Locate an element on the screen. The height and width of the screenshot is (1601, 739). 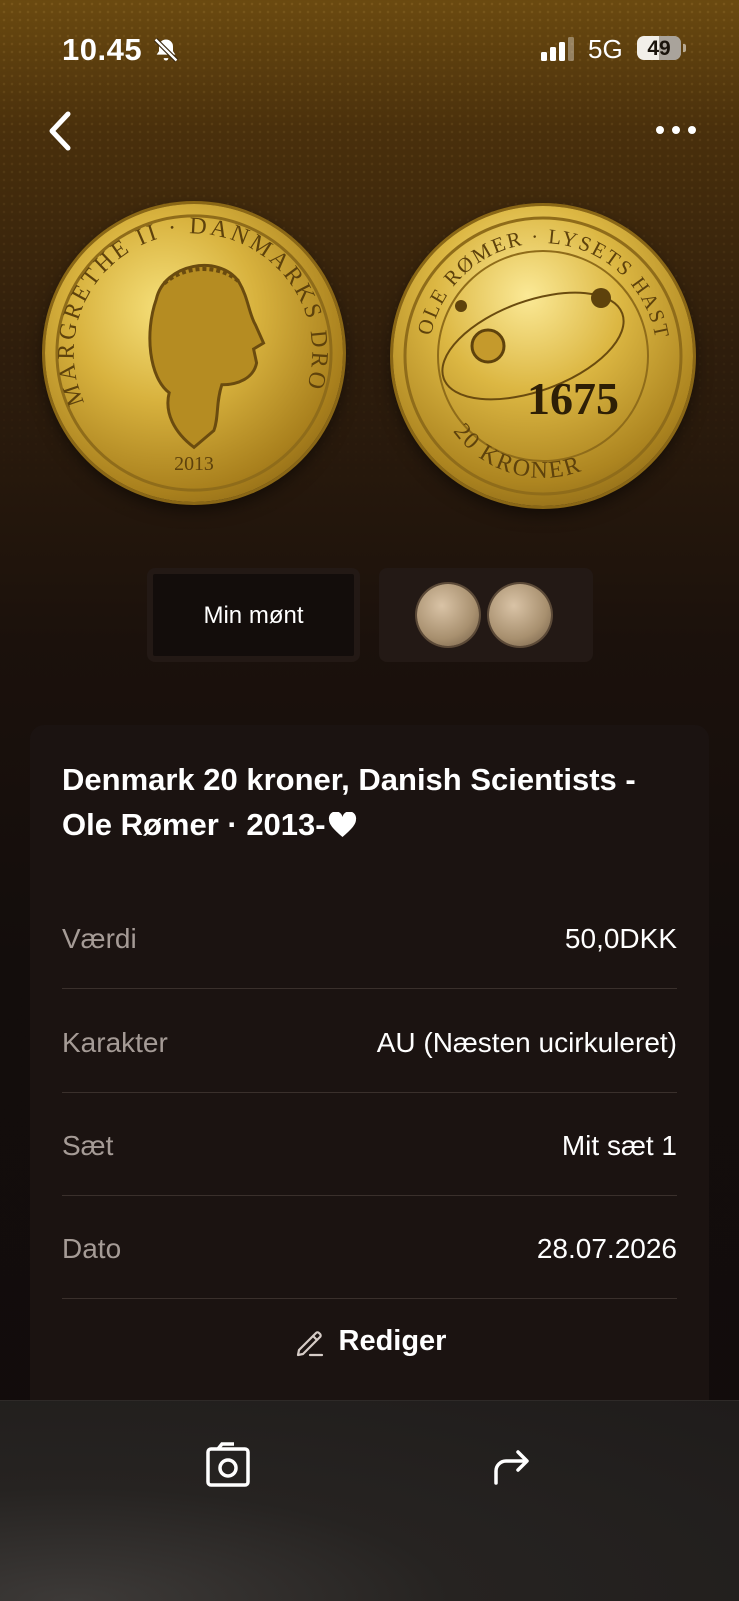
svg-text: OLE RØMER · LYSETS HASTIGHED is located at coordinates (534, 273).